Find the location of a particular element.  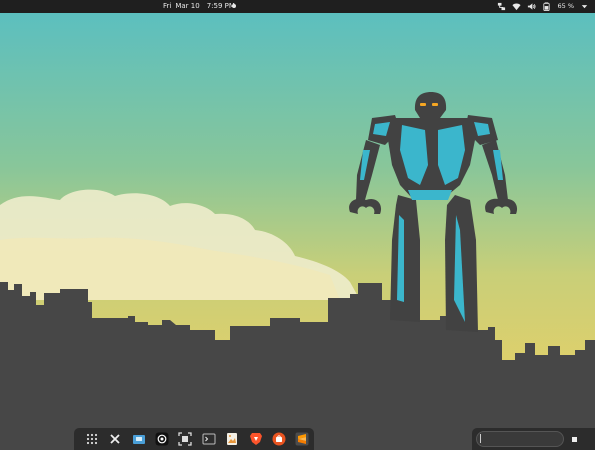

stop-button is located at coordinates (574, 439).